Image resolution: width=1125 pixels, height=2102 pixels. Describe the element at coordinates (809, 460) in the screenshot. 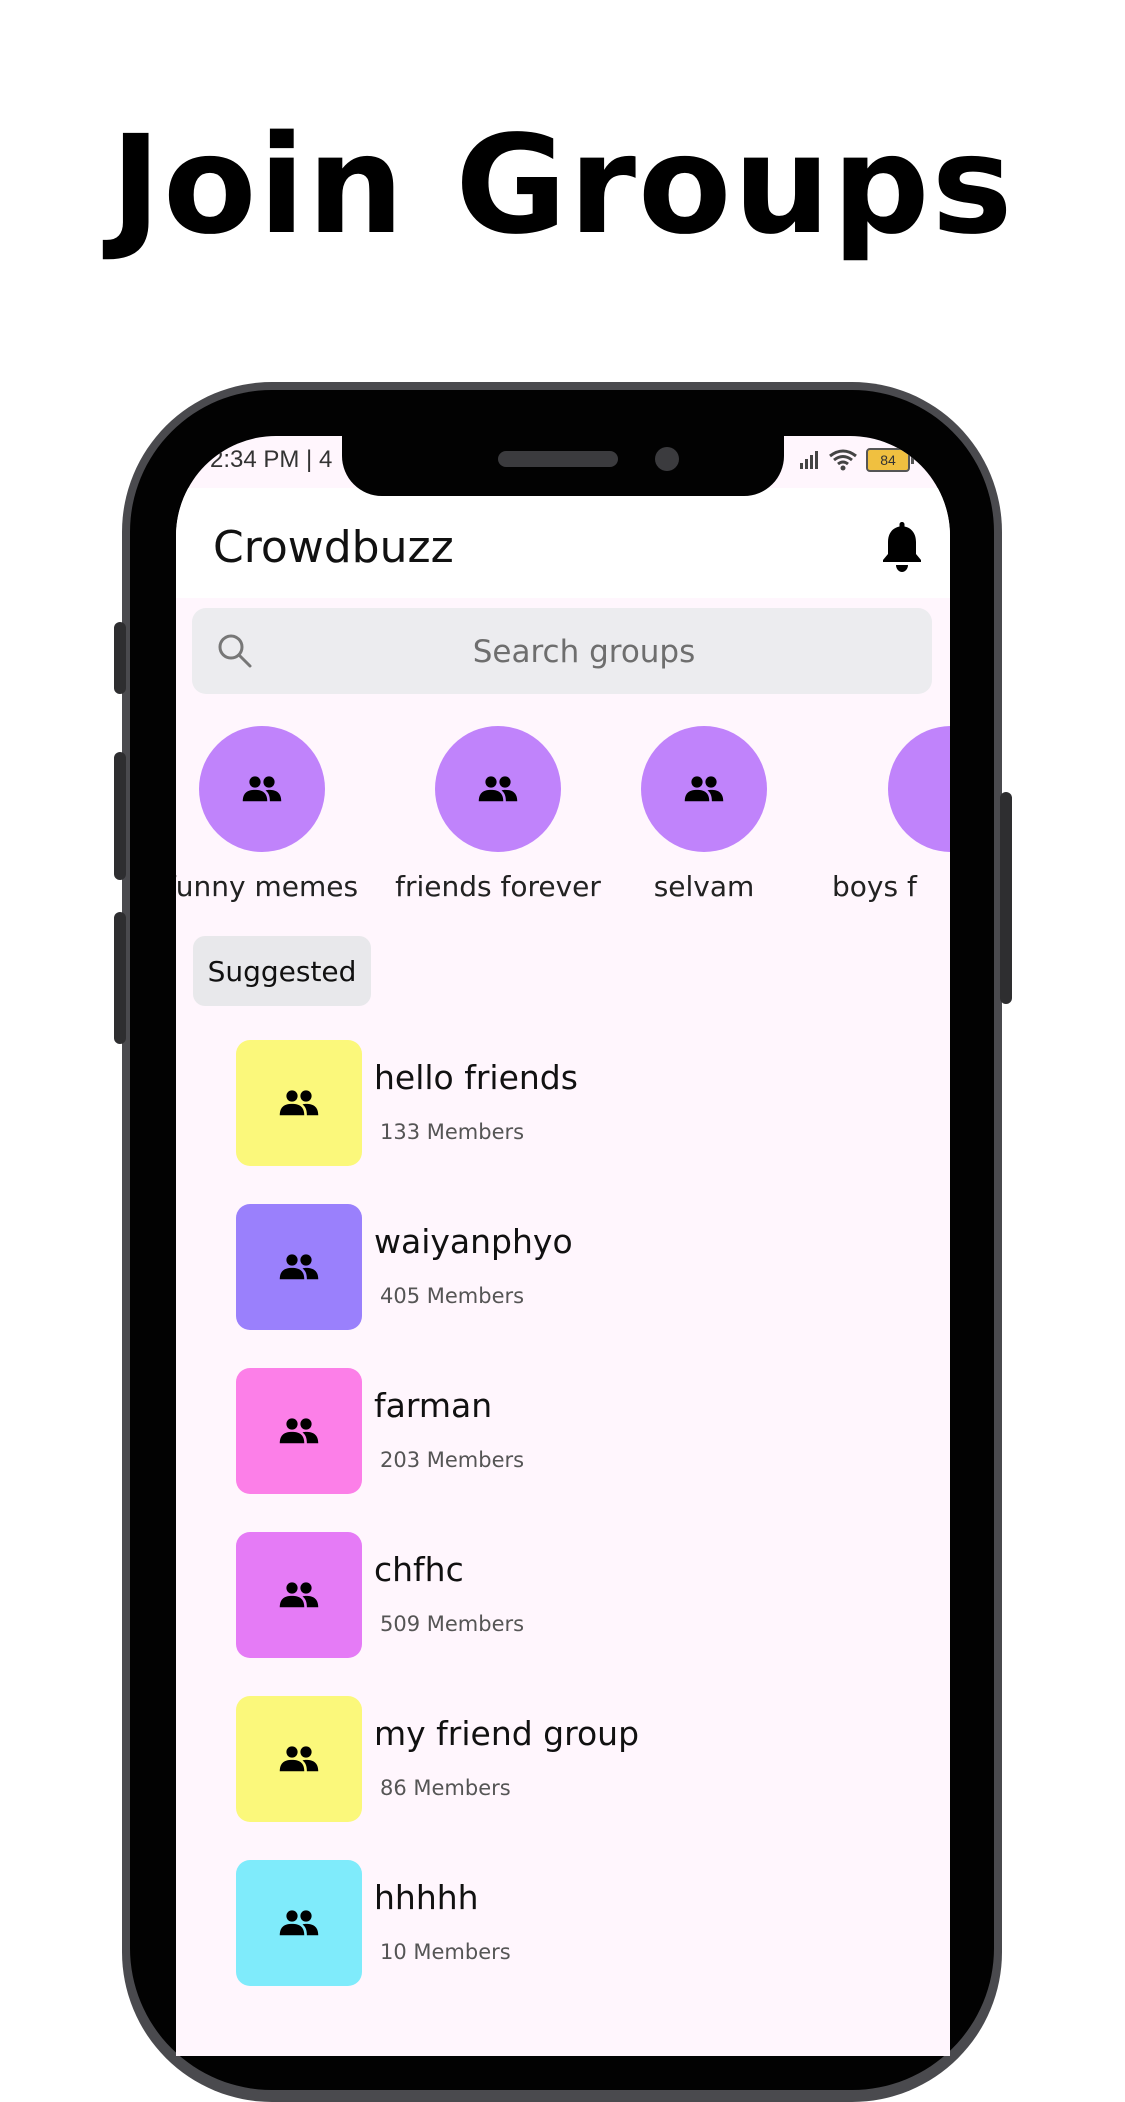

I see `signal-icon` at that location.